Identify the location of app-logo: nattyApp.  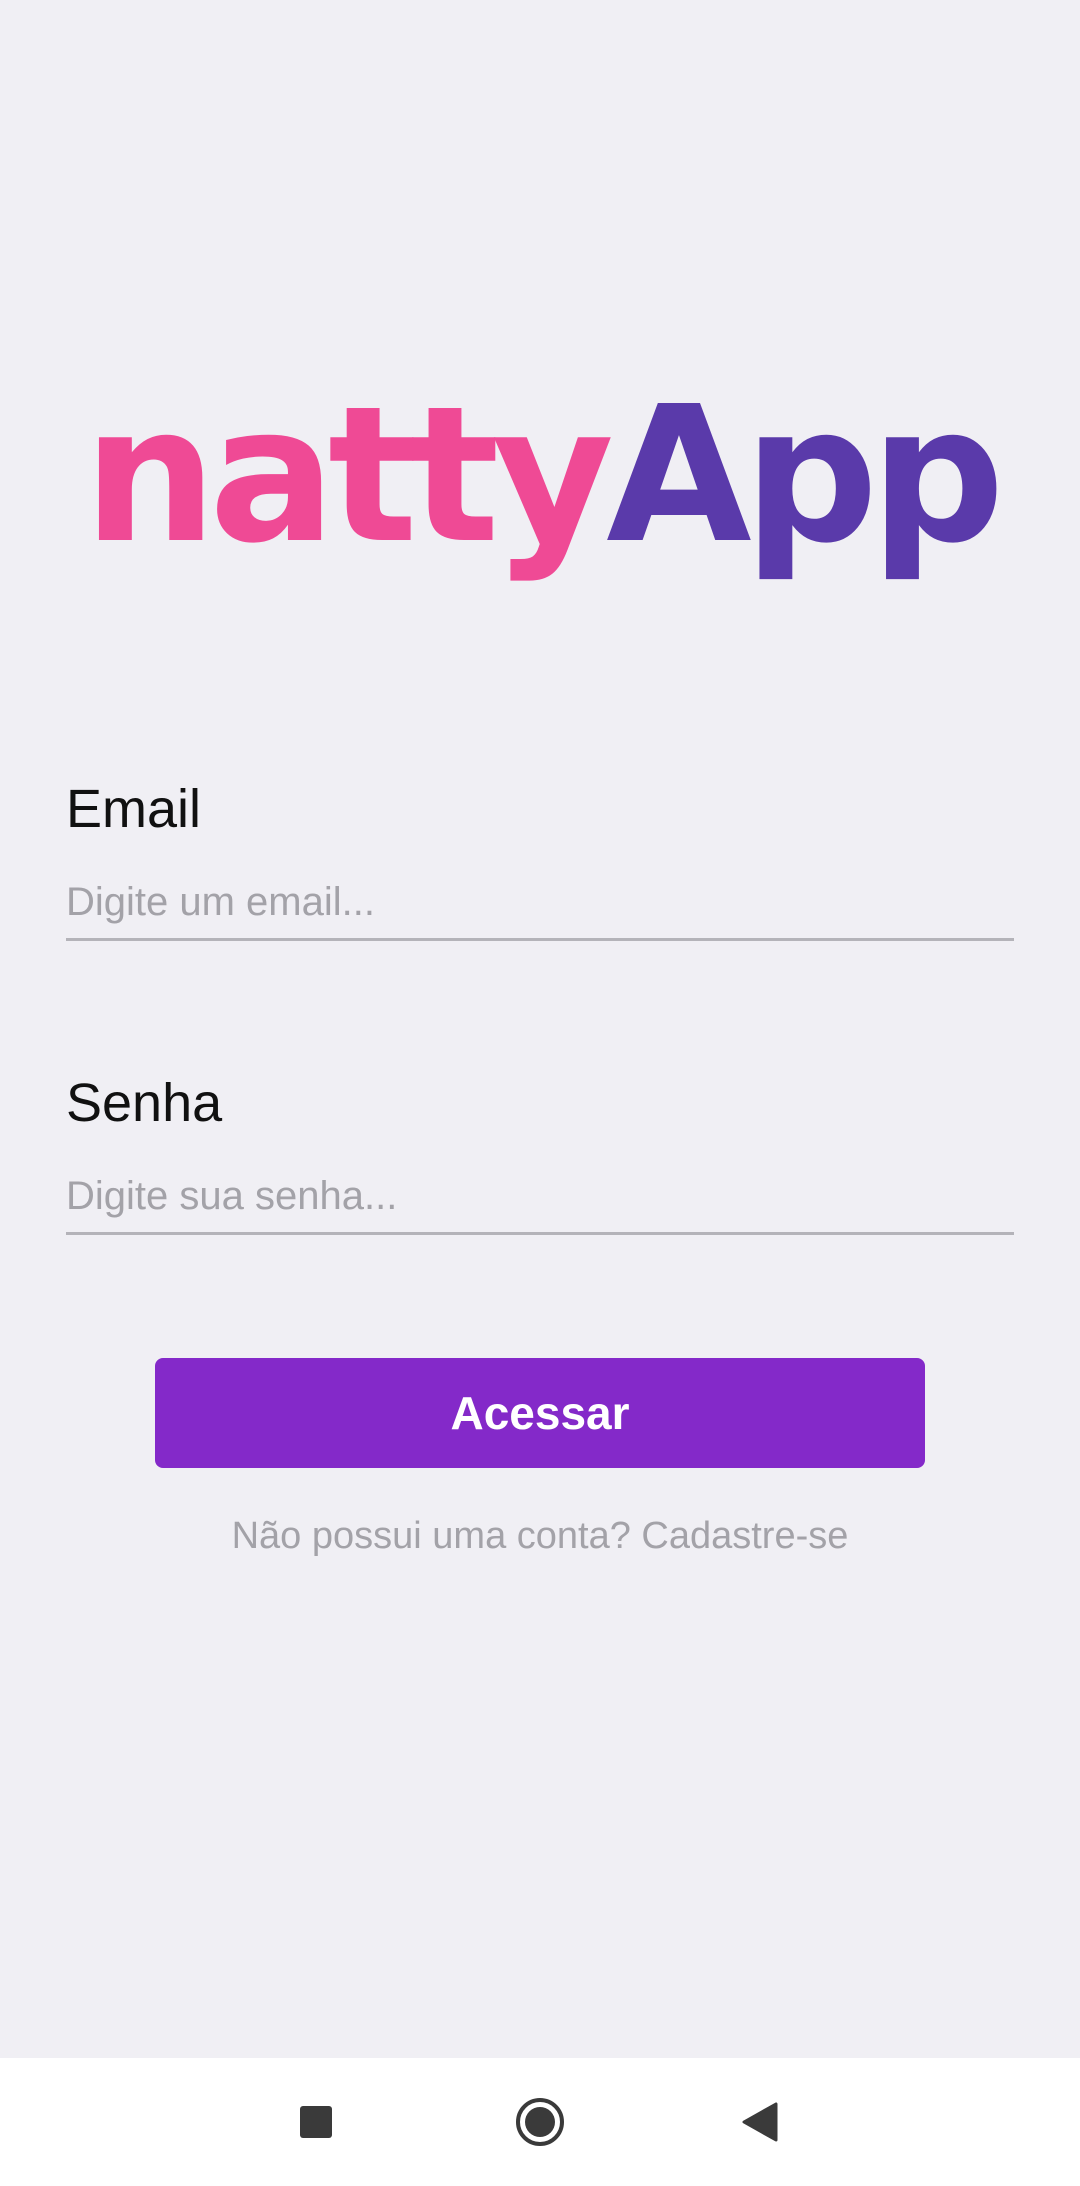
(540, 476).